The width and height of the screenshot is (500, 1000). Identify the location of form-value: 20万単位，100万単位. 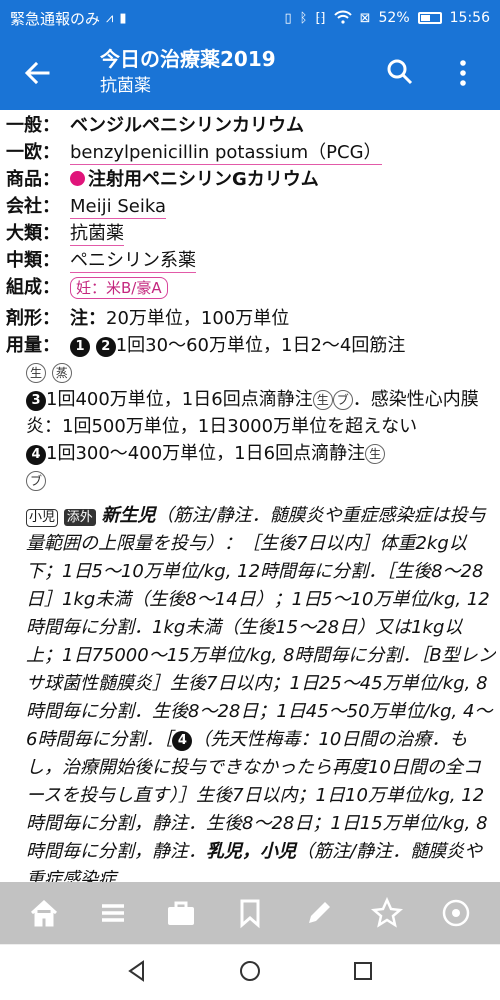
(198, 318).